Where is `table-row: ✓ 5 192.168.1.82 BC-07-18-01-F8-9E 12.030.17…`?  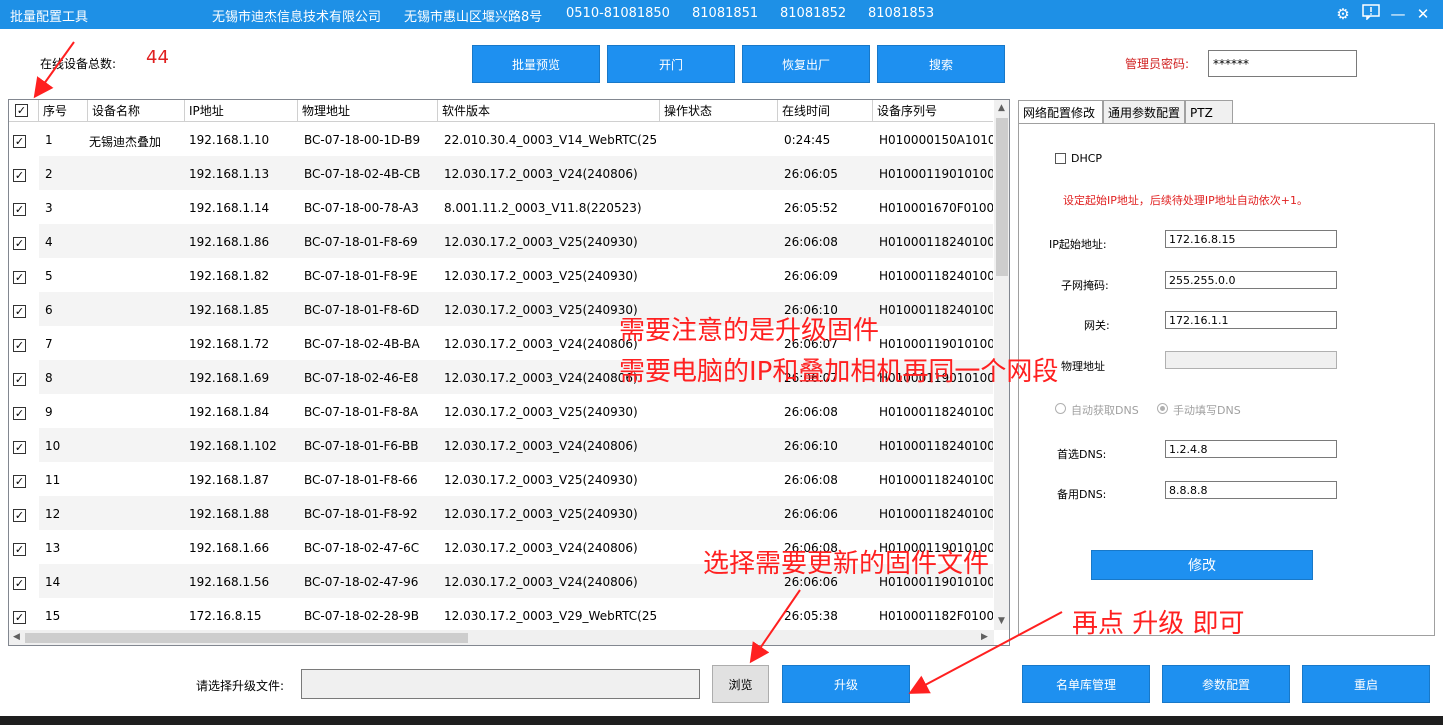 table-row: ✓ 5 192.168.1.82 BC-07-18-01-F8-9E 12.030.17… is located at coordinates (501, 275).